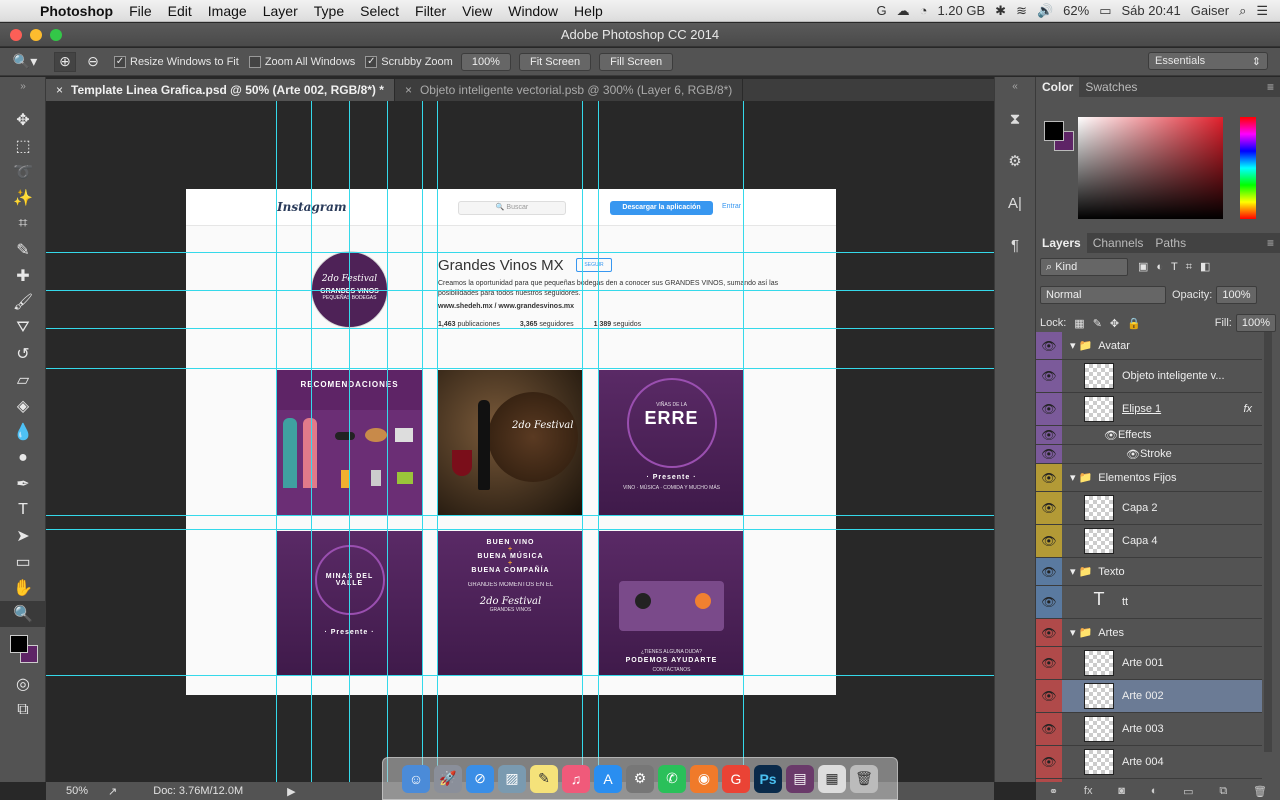 This screenshot has height=800, width=1280. What do you see at coordinates (1015, 203) in the screenshot?
I see `character-panel-icon: A|` at bounding box center [1015, 203].